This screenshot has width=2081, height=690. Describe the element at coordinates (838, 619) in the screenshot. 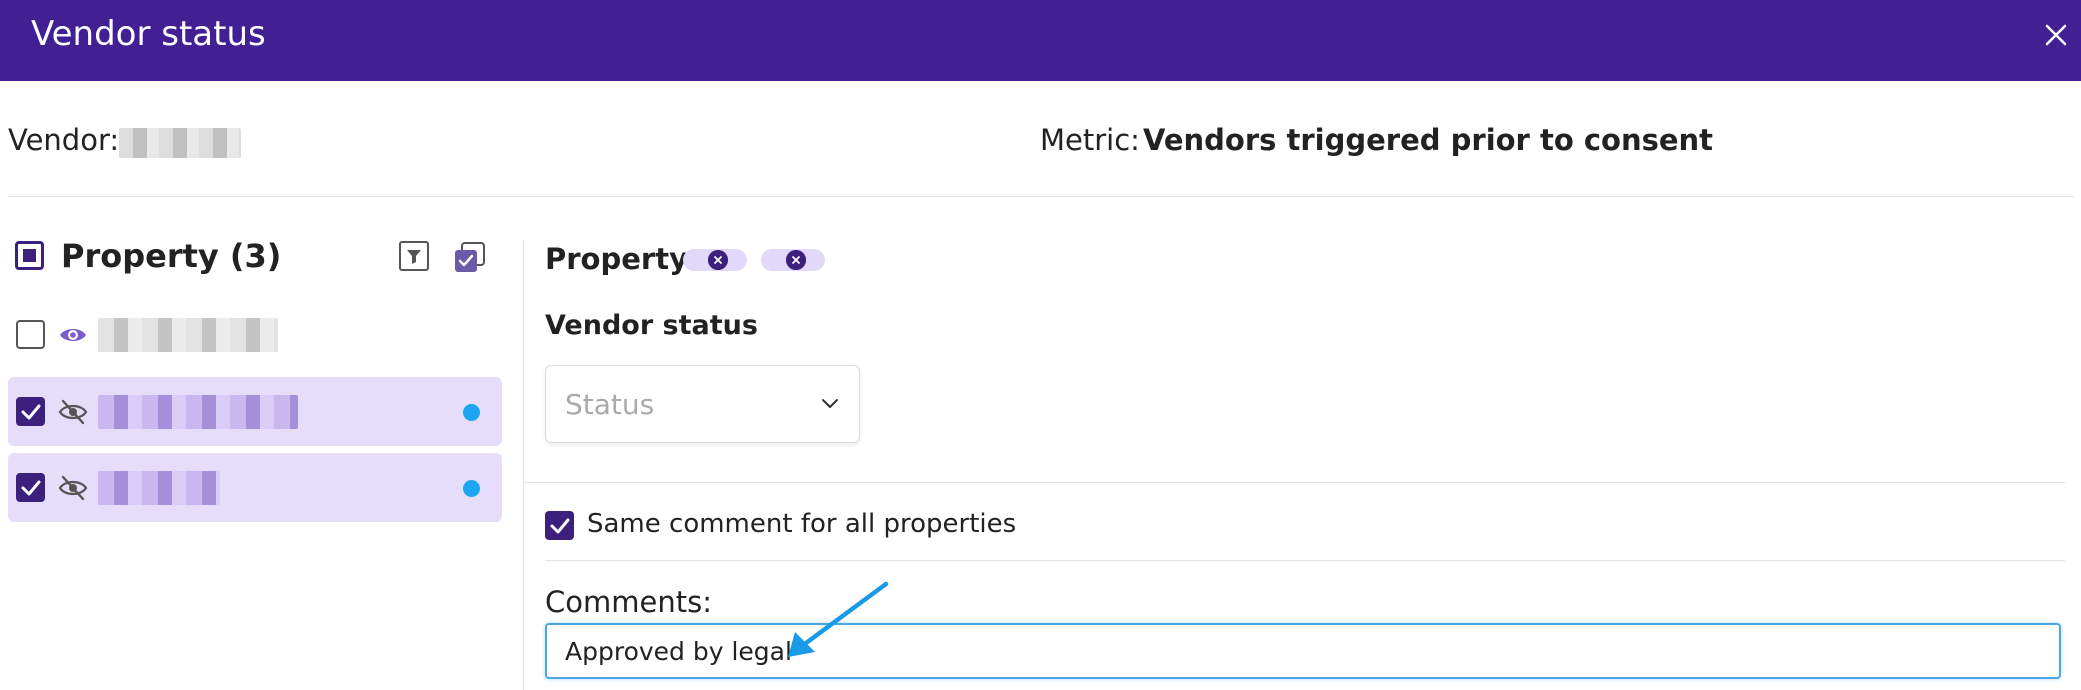

I see `annotation-arrow-icon` at that location.